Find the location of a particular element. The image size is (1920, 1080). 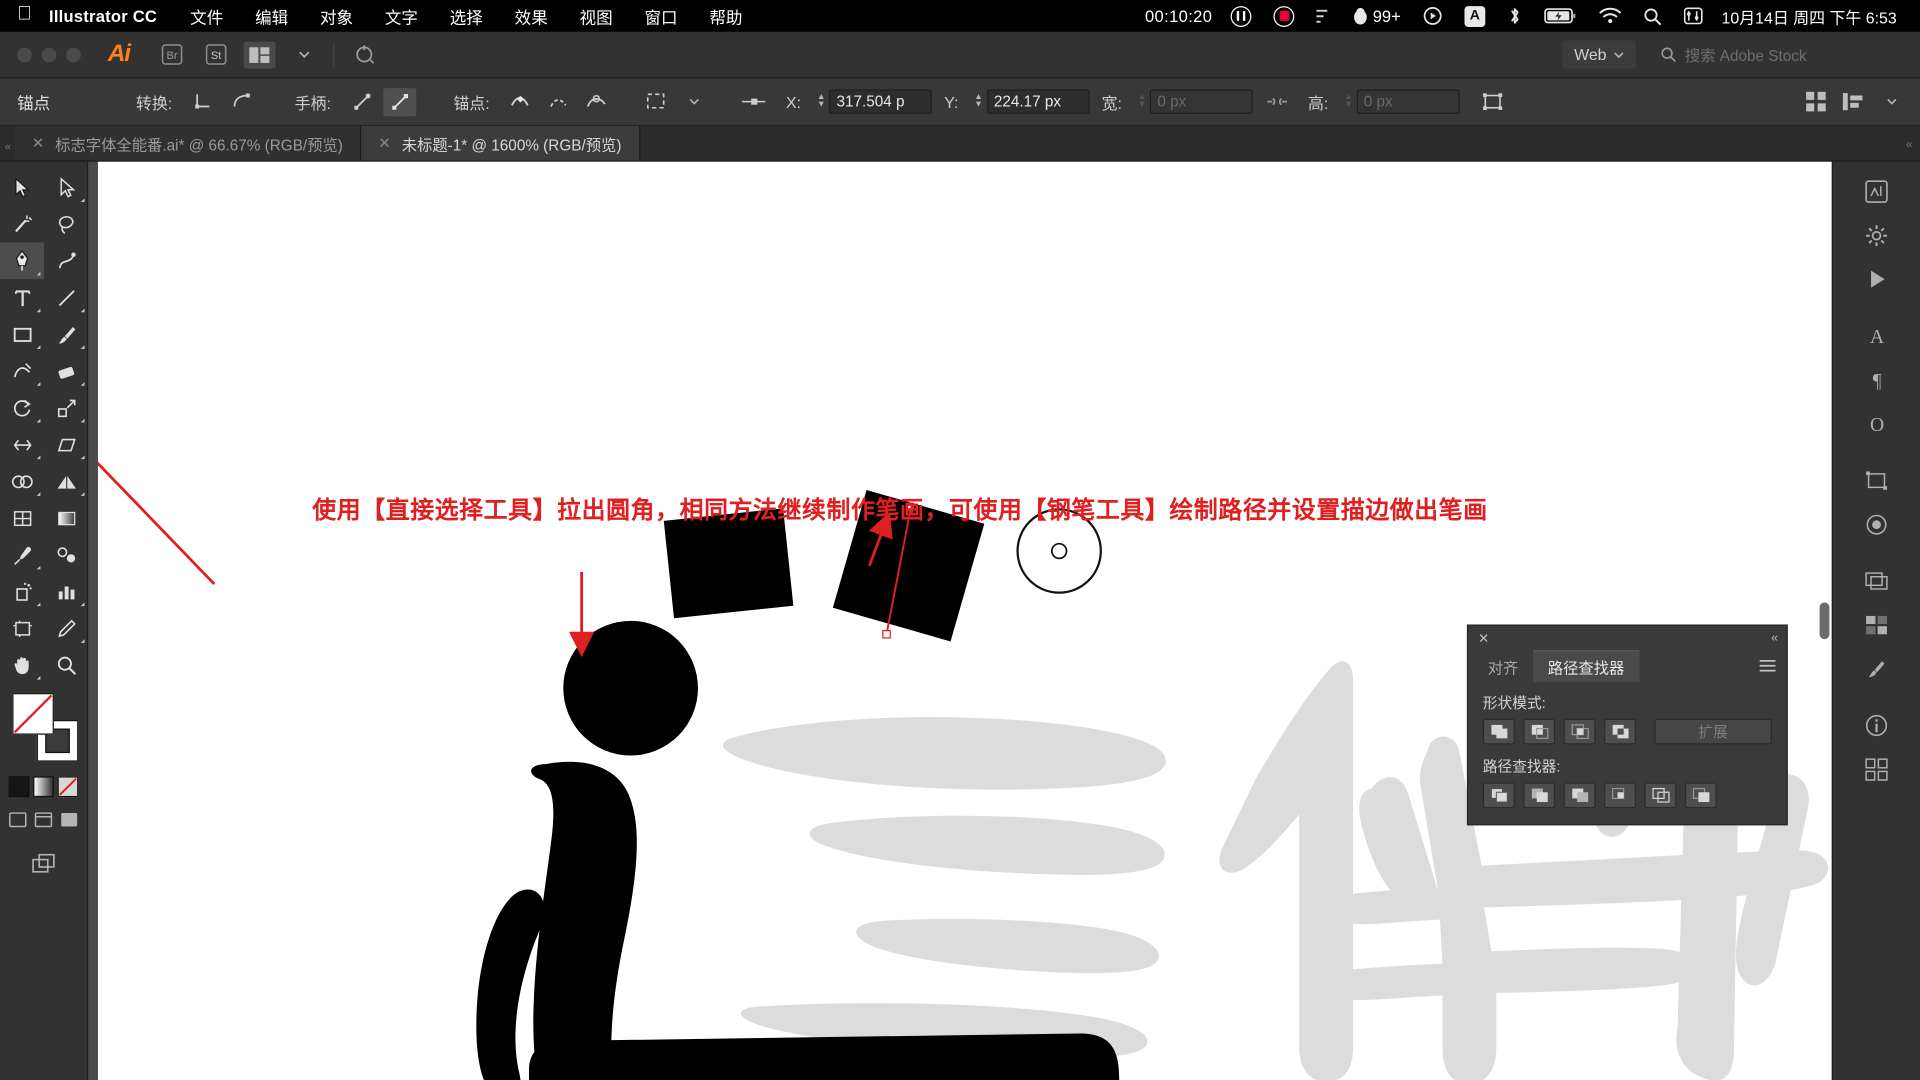

menu-app-name: Illustrator CC is located at coordinates (111, 16).